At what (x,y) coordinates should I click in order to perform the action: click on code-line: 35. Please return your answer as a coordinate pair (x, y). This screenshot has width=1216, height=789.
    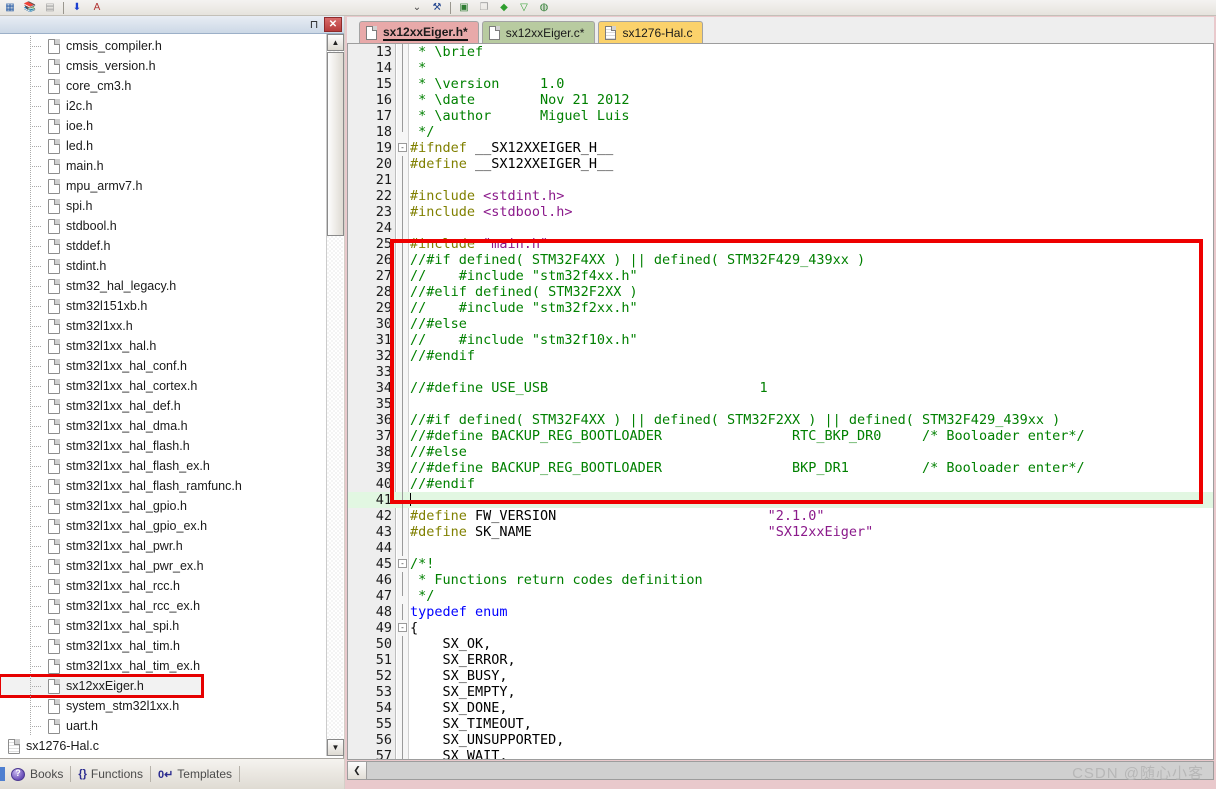
    Looking at the image, I should click on (780, 404).